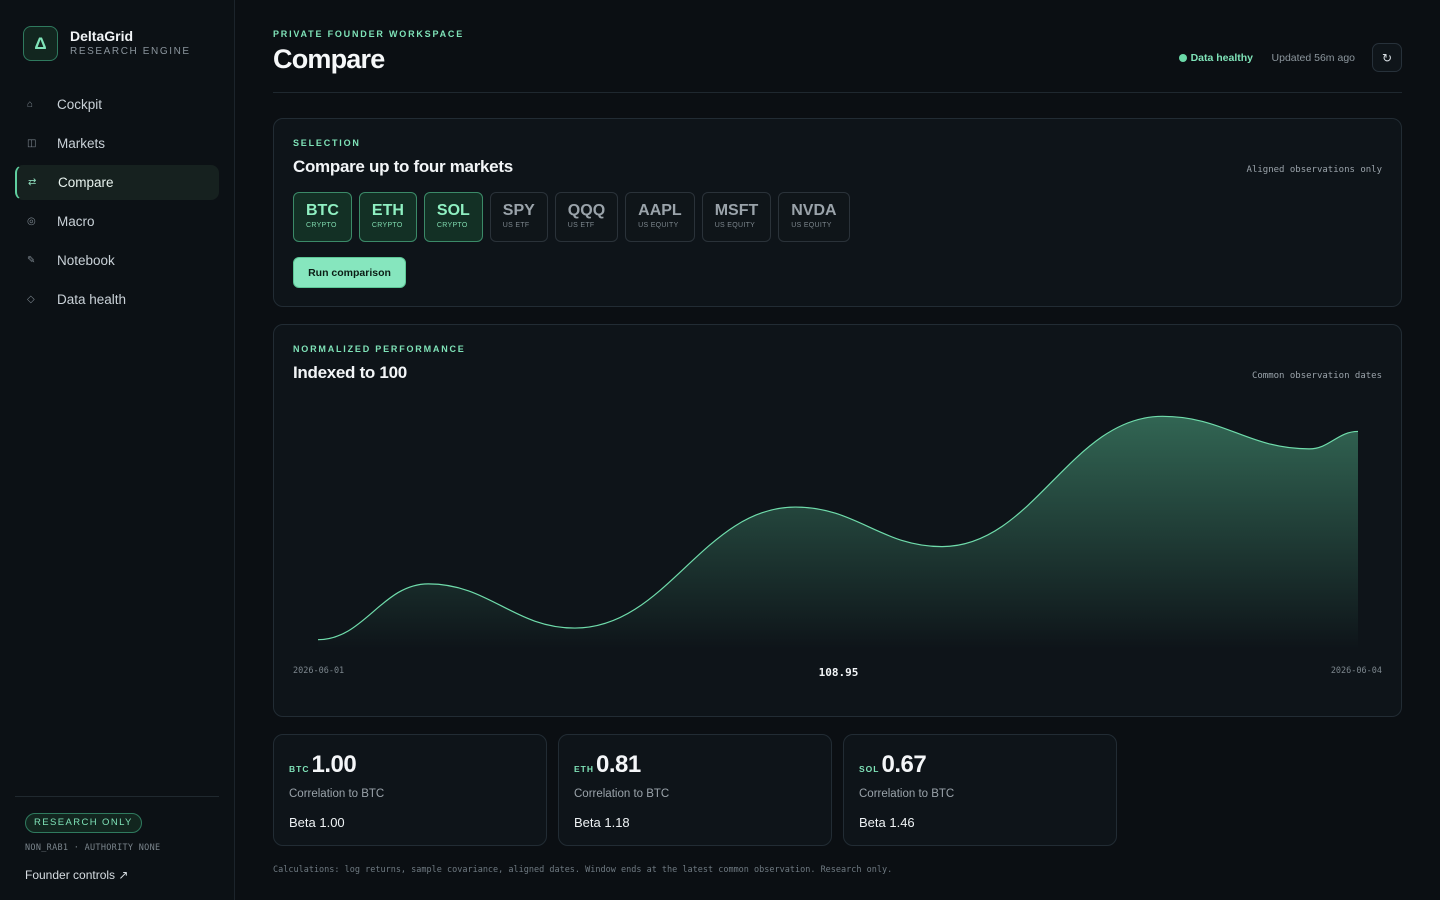 This screenshot has height=900, width=1440. What do you see at coordinates (117, 182) in the screenshot?
I see `sidebar-item-compare: ⇄ Compare` at bounding box center [117, 182].